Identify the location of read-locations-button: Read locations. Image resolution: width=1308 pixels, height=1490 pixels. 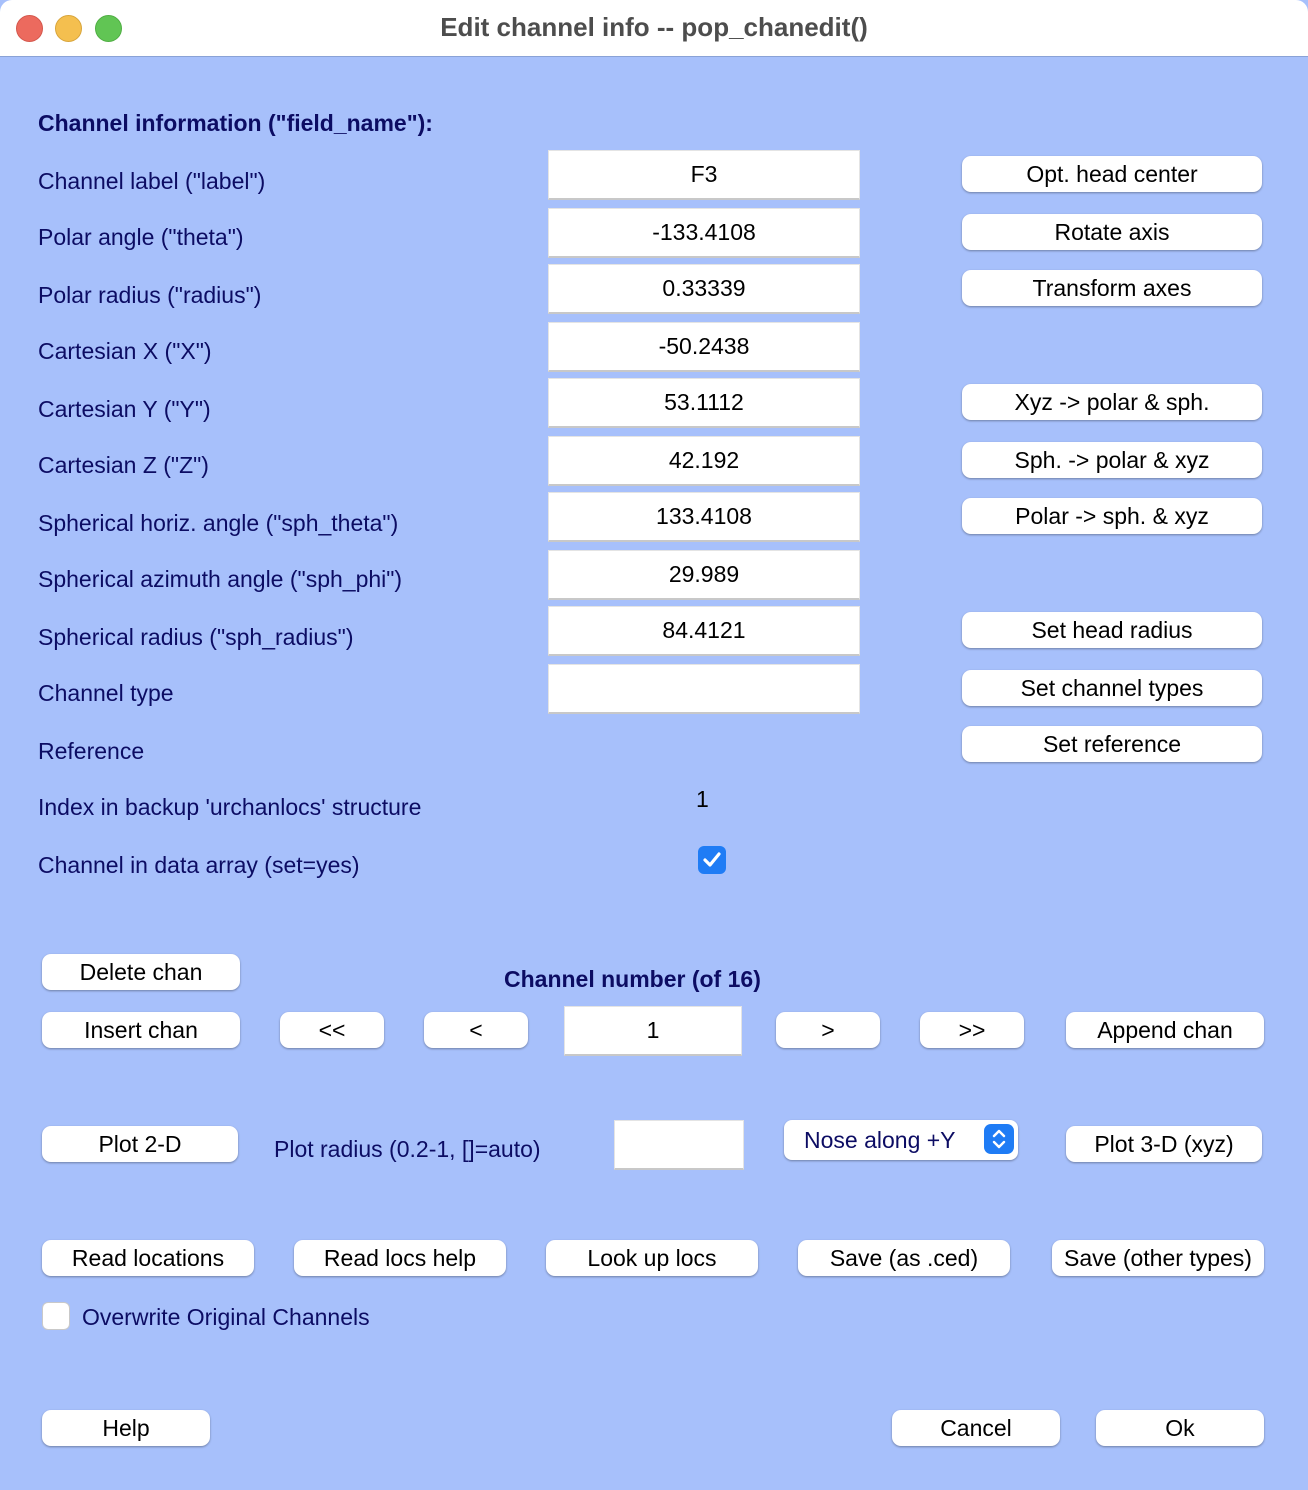
(148, 1258).